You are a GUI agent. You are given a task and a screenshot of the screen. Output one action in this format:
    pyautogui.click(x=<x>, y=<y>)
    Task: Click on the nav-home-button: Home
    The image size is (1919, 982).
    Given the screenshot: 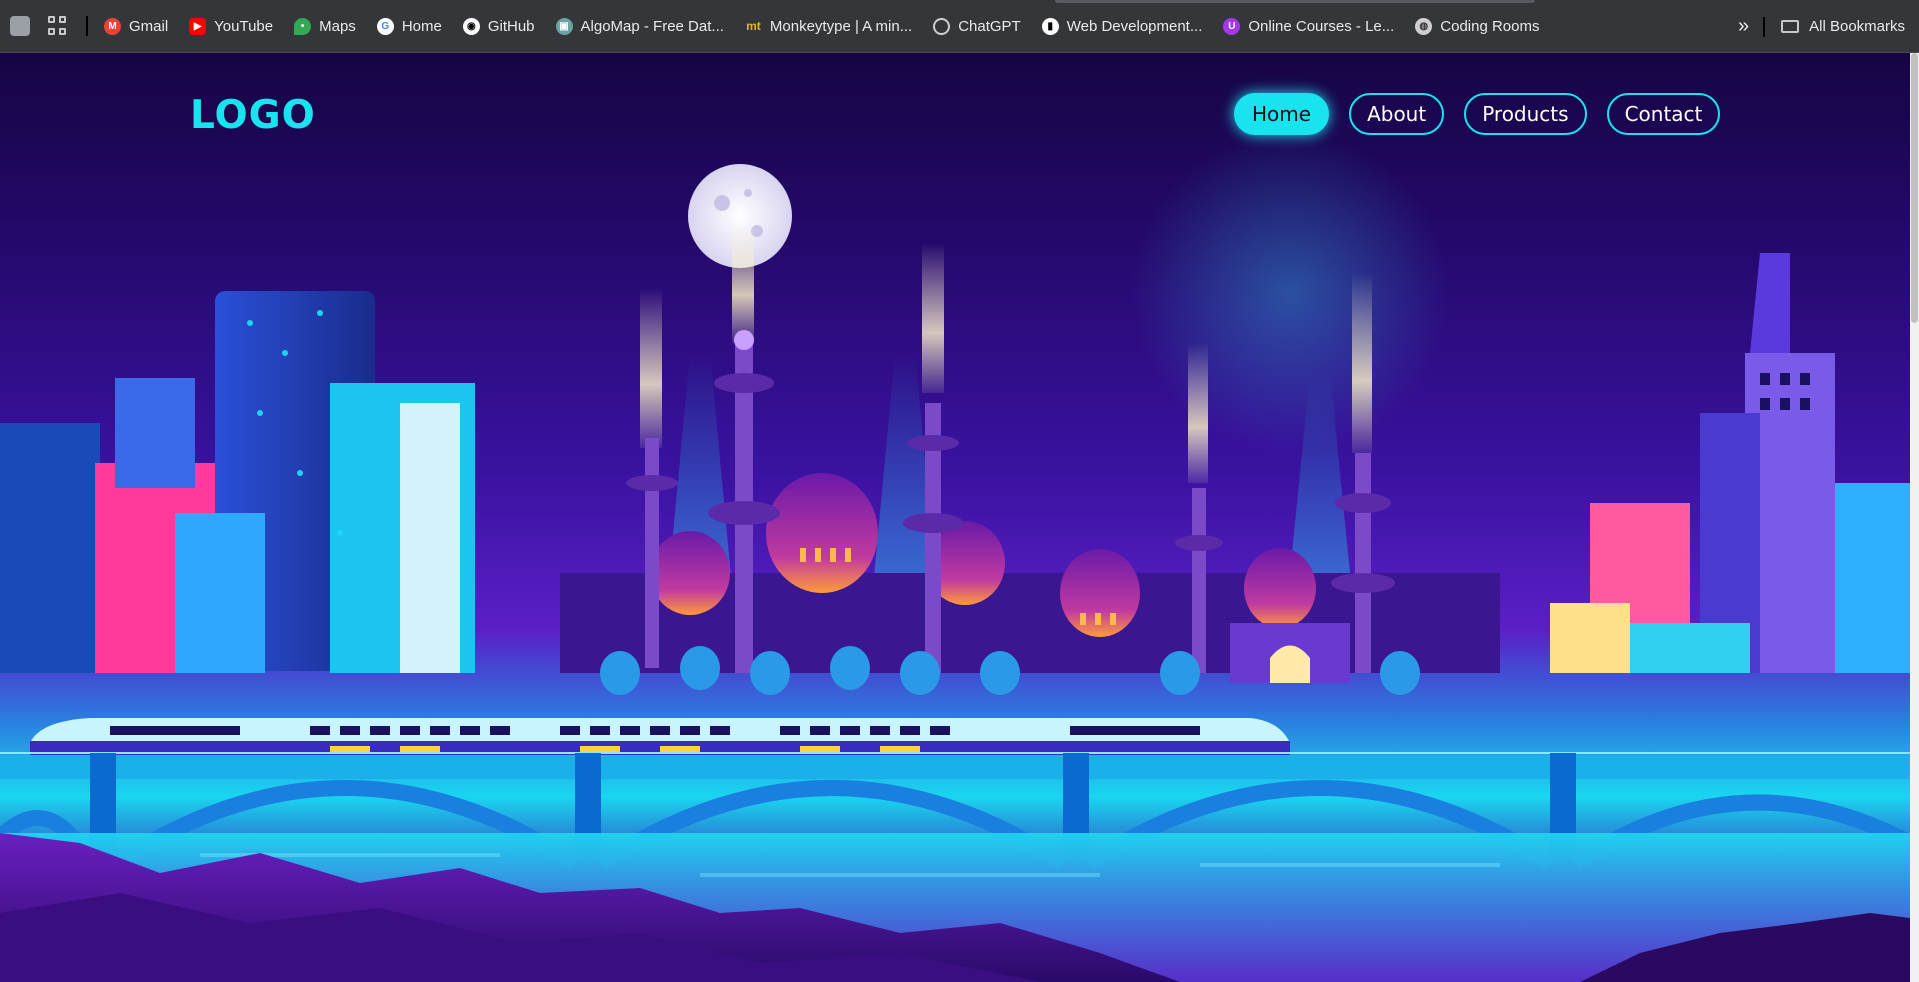 What is the action you would take?
    pyautogui.click(x=1282, y=114)
    